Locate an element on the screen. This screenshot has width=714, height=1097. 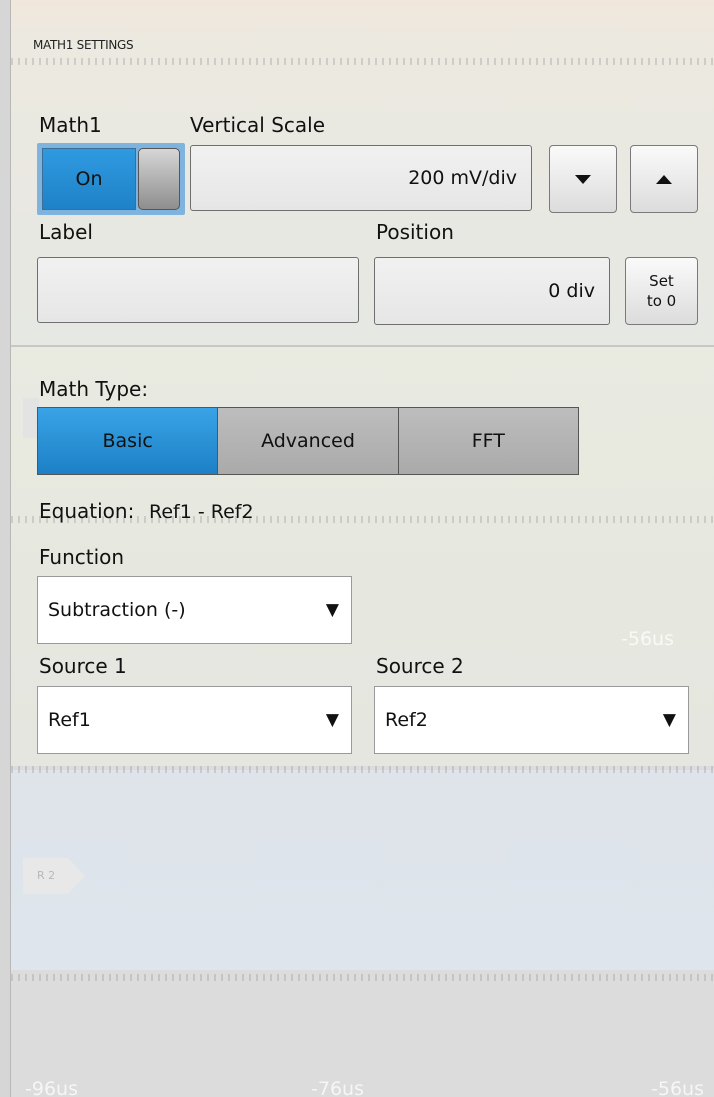
label-field-label: Label is located at coordinates (66, 232).